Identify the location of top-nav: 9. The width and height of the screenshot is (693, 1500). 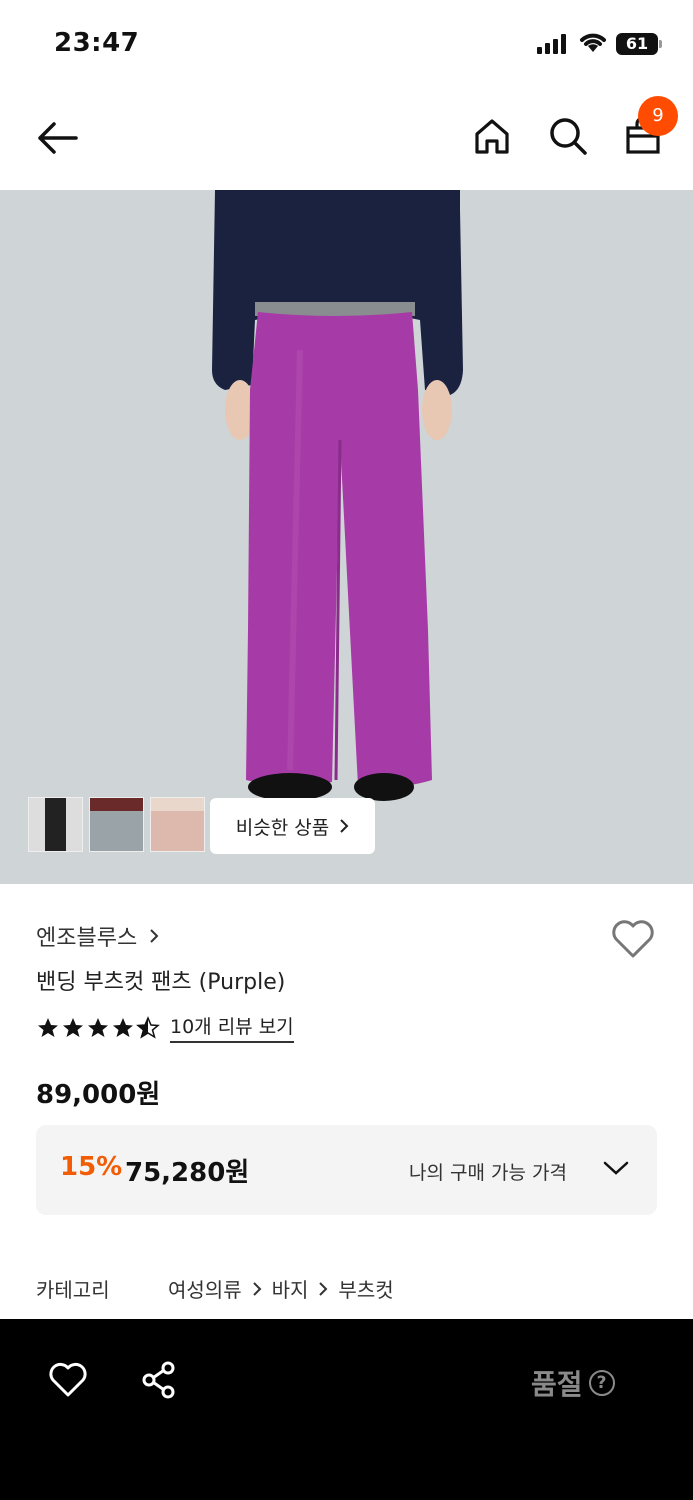
(346, 139).